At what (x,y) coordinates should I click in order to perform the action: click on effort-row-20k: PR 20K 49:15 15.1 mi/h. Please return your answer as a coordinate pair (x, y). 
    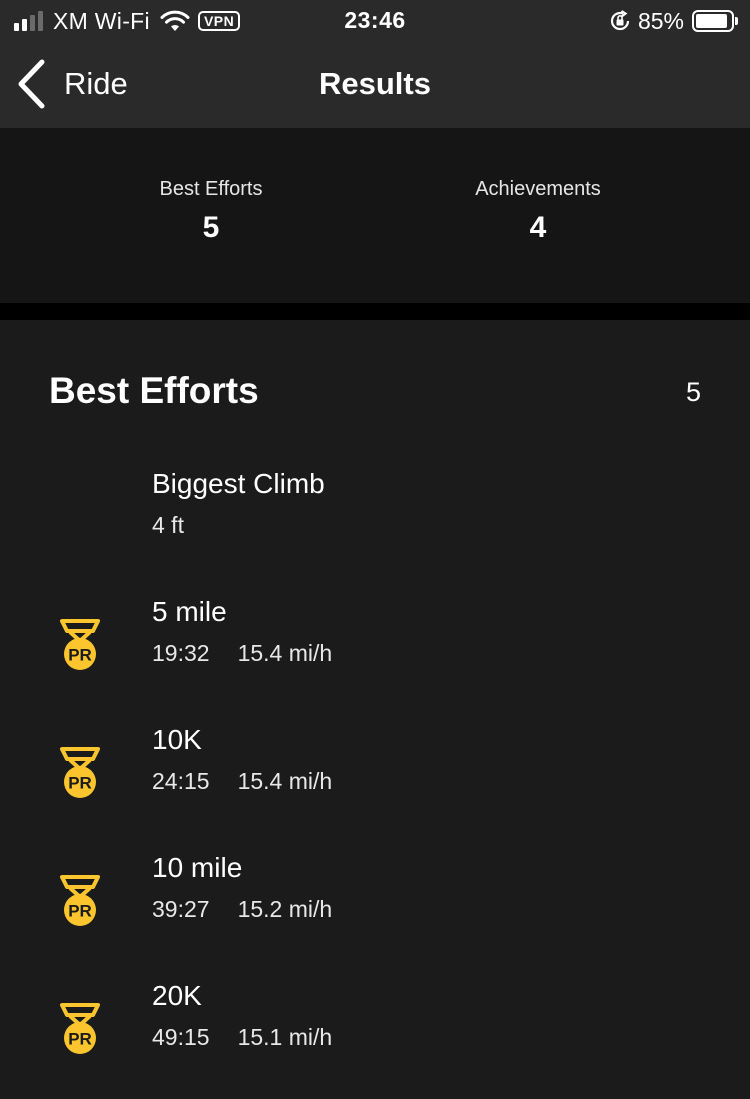
    Looking at the image, I should click on (375, 1035).